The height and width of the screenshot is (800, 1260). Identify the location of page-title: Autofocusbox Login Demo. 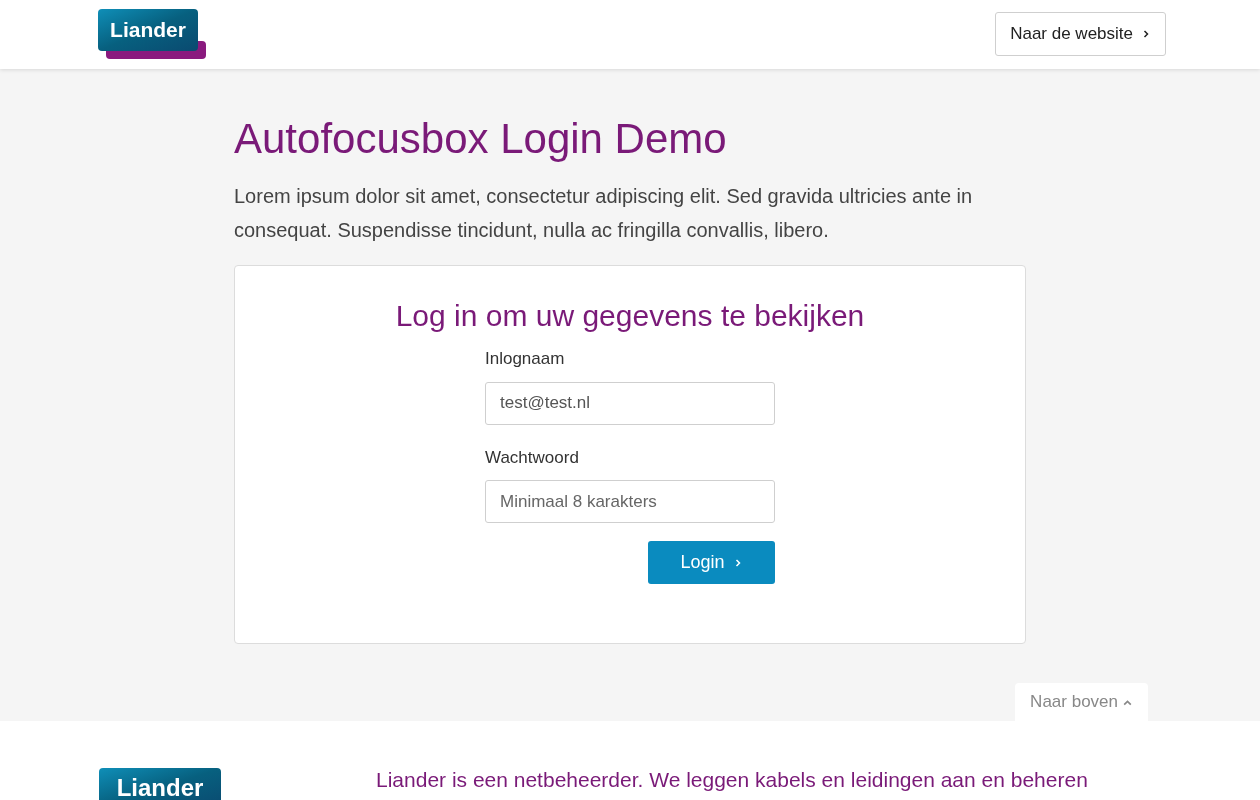
(481, 139).